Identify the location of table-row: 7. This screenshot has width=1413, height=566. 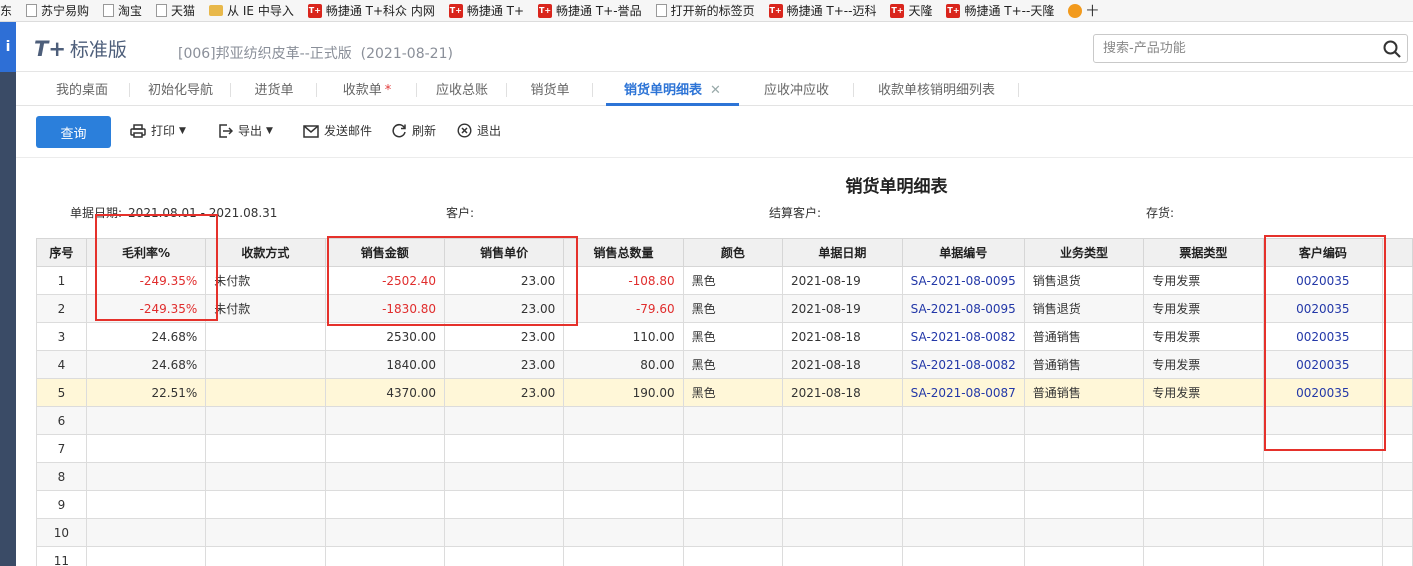
(724, 448).